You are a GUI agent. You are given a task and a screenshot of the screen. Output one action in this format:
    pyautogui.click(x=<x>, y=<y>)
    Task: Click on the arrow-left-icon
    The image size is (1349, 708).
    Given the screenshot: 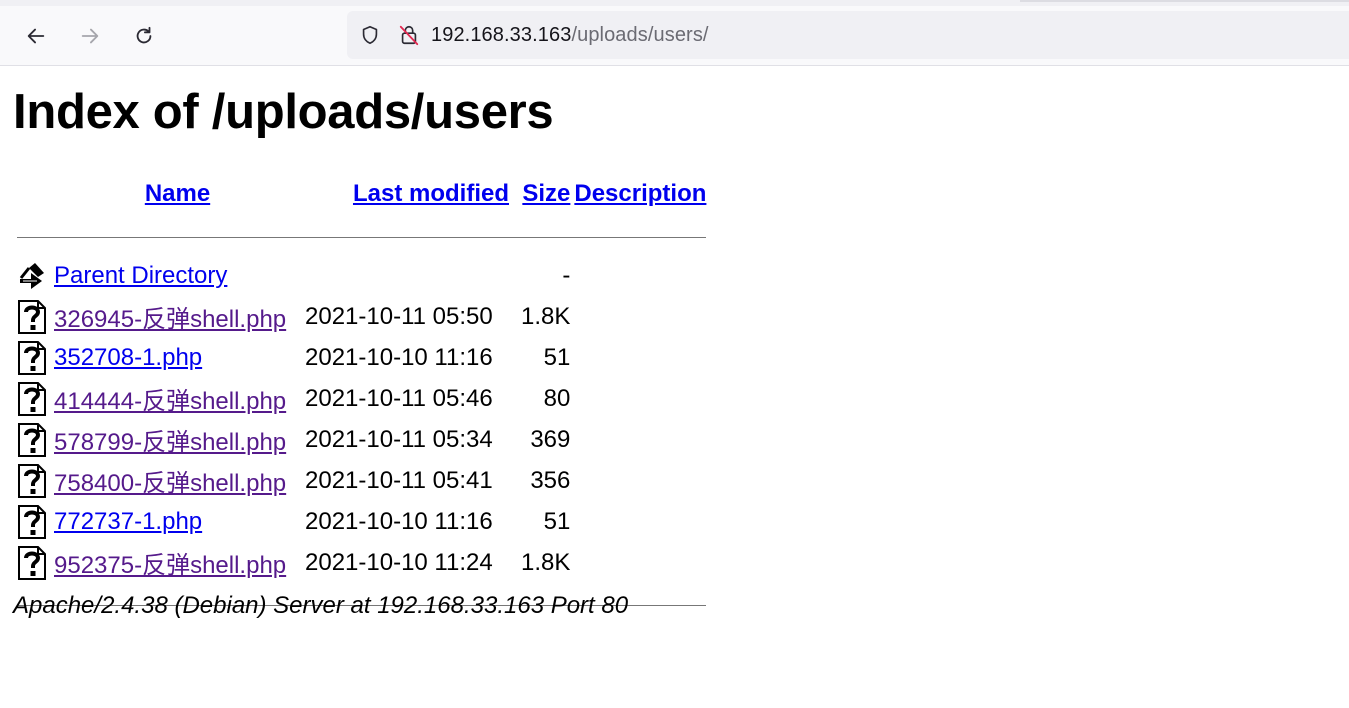 What is the action you would take?
    pyautogui.click(x=36, y=36)
    